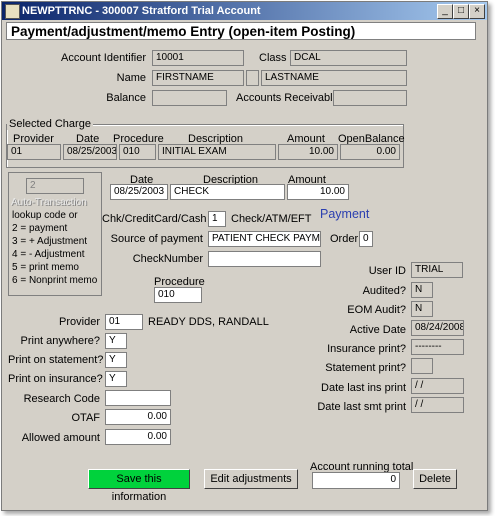 Image resolution: width=495 pixels, height=516 pixels. Describe the element at coordinates (271, 219) in the screenshot. I see `chk-type-description: Check/ATM/EFT` at that location.